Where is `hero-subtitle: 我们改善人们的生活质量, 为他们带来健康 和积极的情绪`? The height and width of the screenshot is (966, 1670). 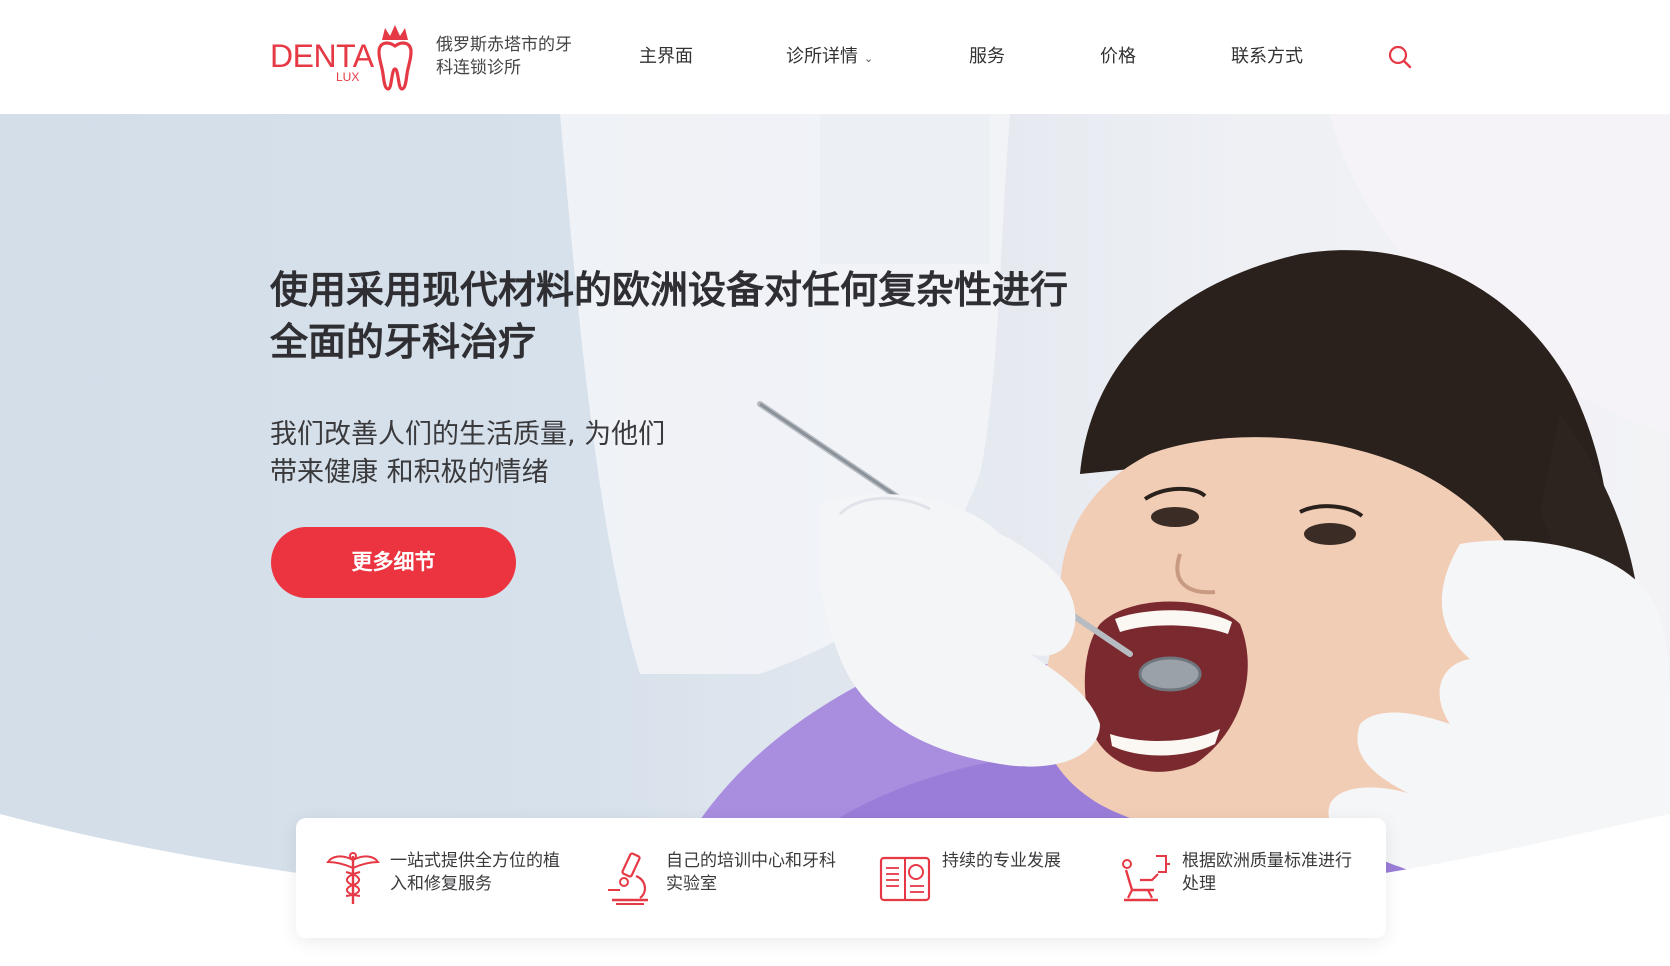
hero-subtitle: 我们改善人们的生活质量, 为他们带来健康 和积极的情绪 is located at coordinates (468, 453).